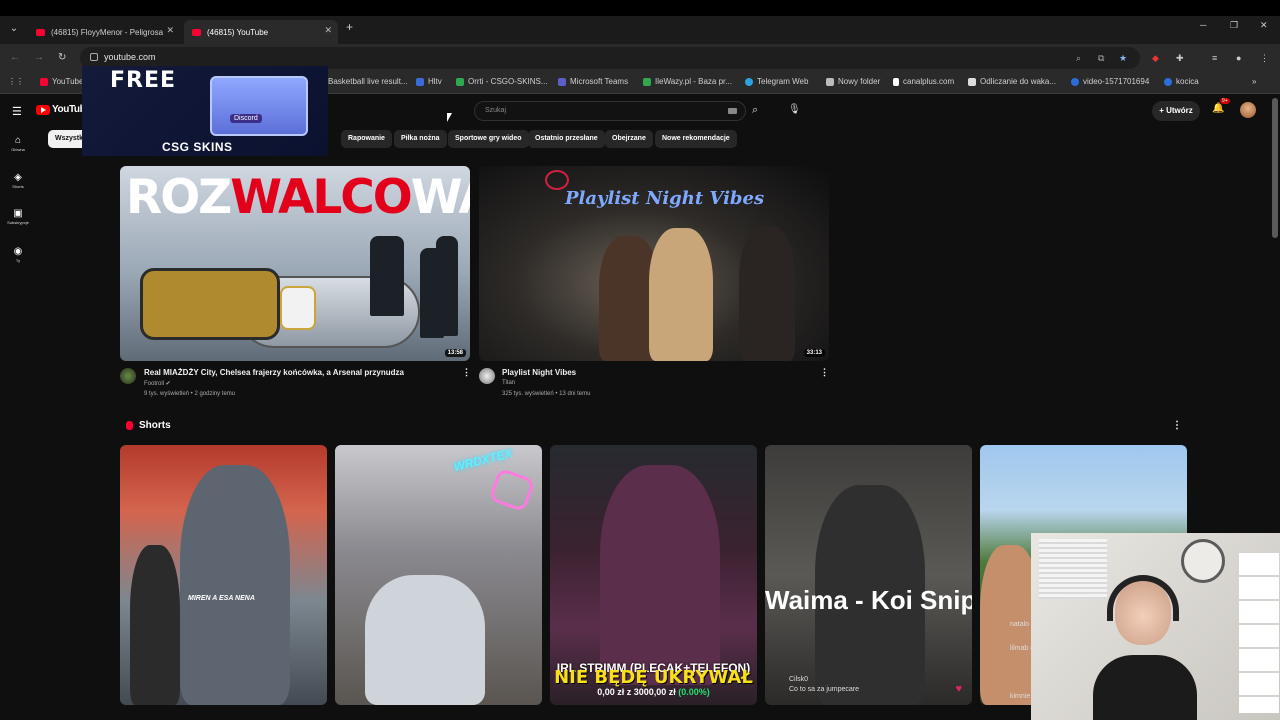 The width and height of the screenshot is (1280, 720). What do you see at coordinates (1259, 633) in the screenshot?
I see `shelf` at bounding box center [1259, 633].